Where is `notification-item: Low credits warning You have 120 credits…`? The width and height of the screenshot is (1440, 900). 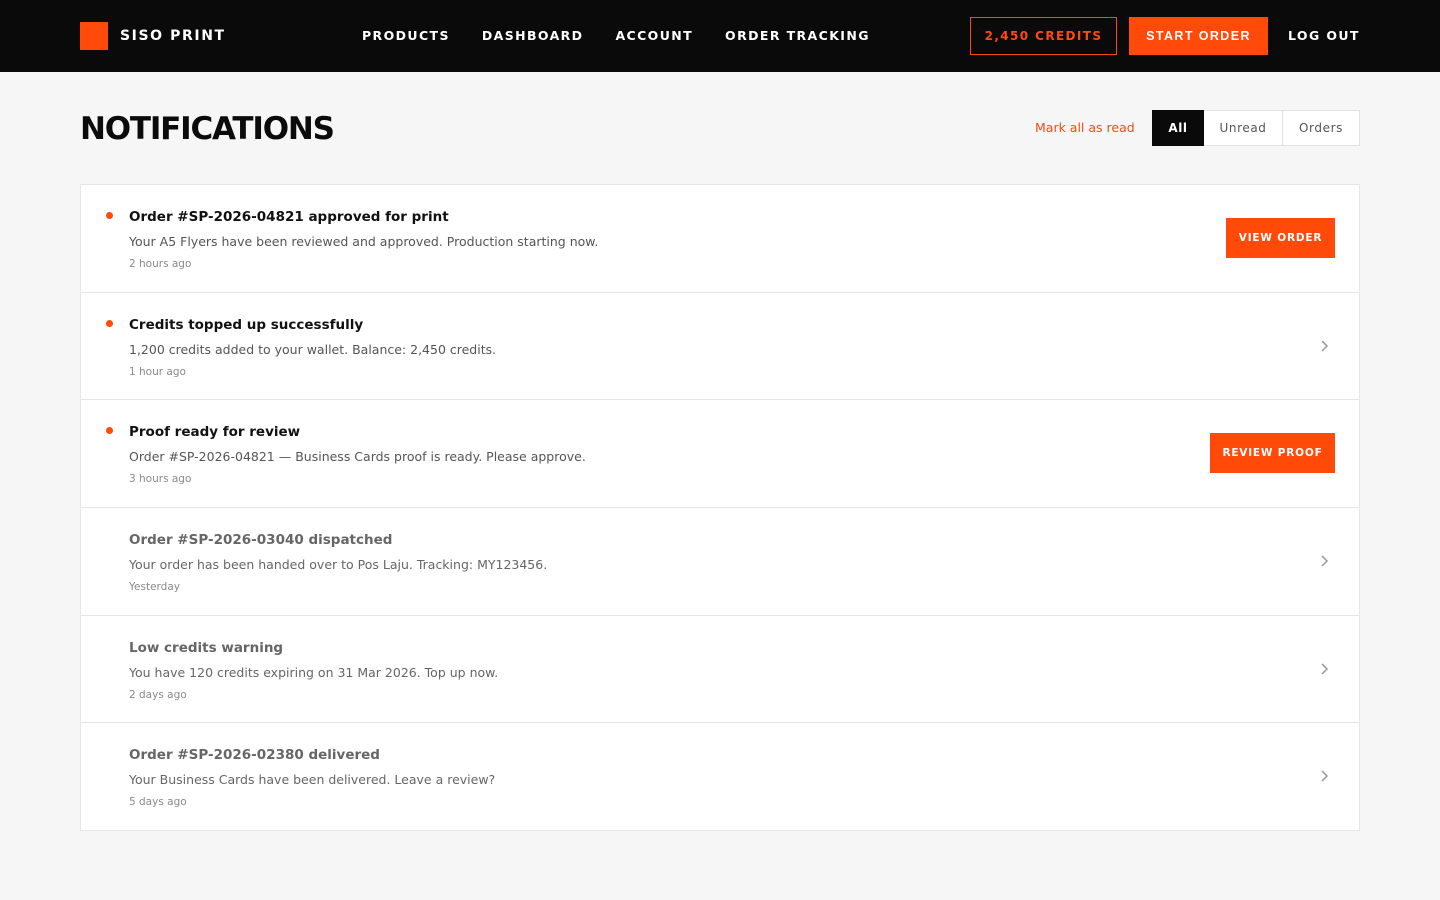 notification-item: Low credits warning You have 120 credits… is located at coordinates (720, 669).